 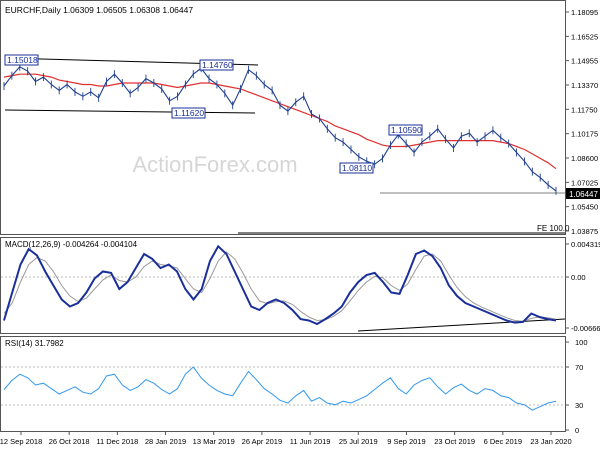 I want to click on svg-text: 1.15018, so click(x=22, y=60).